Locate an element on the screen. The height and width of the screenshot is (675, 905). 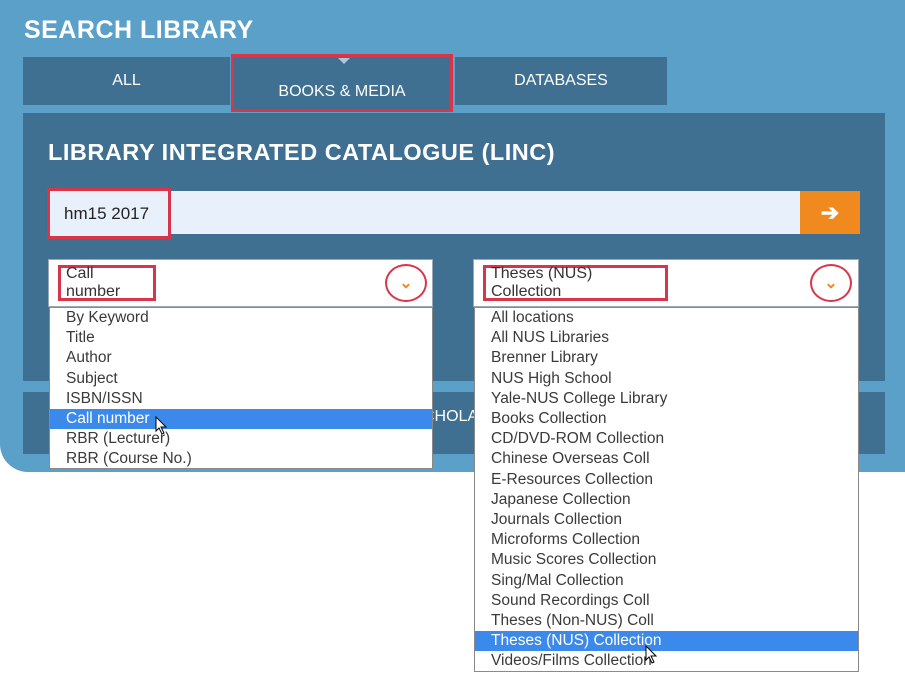
location-option: Sing/Mal Collection is located at coordinates (666, 581).